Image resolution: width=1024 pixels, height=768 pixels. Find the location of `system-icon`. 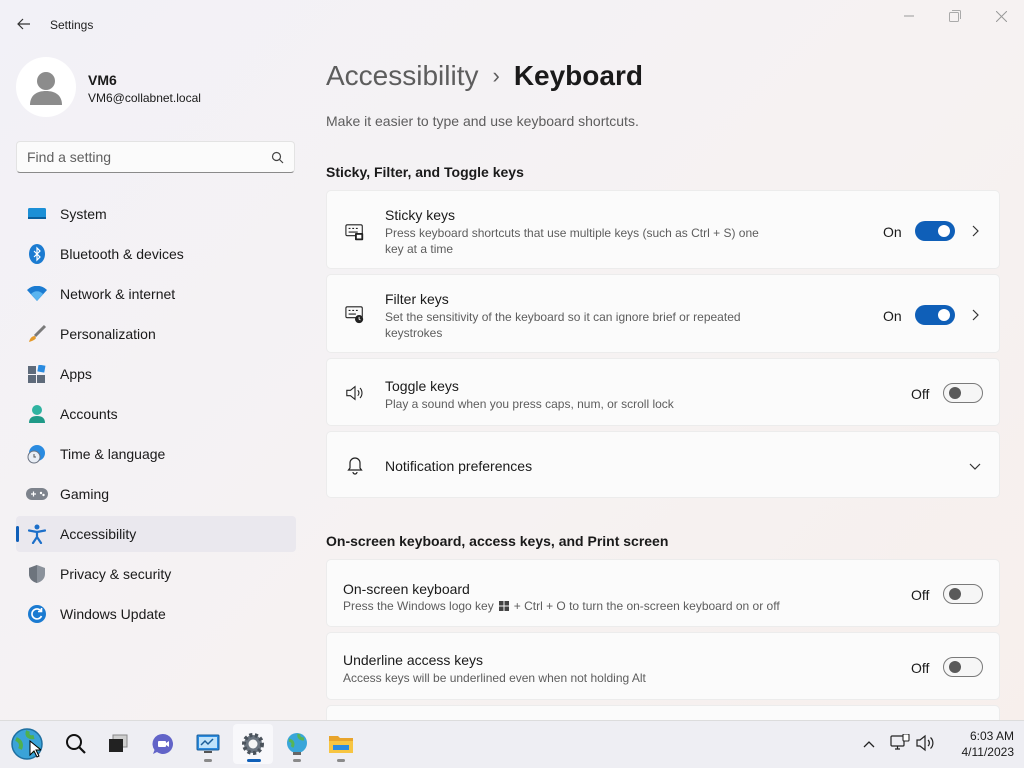

system-icon is located at coordinates (37, 214).